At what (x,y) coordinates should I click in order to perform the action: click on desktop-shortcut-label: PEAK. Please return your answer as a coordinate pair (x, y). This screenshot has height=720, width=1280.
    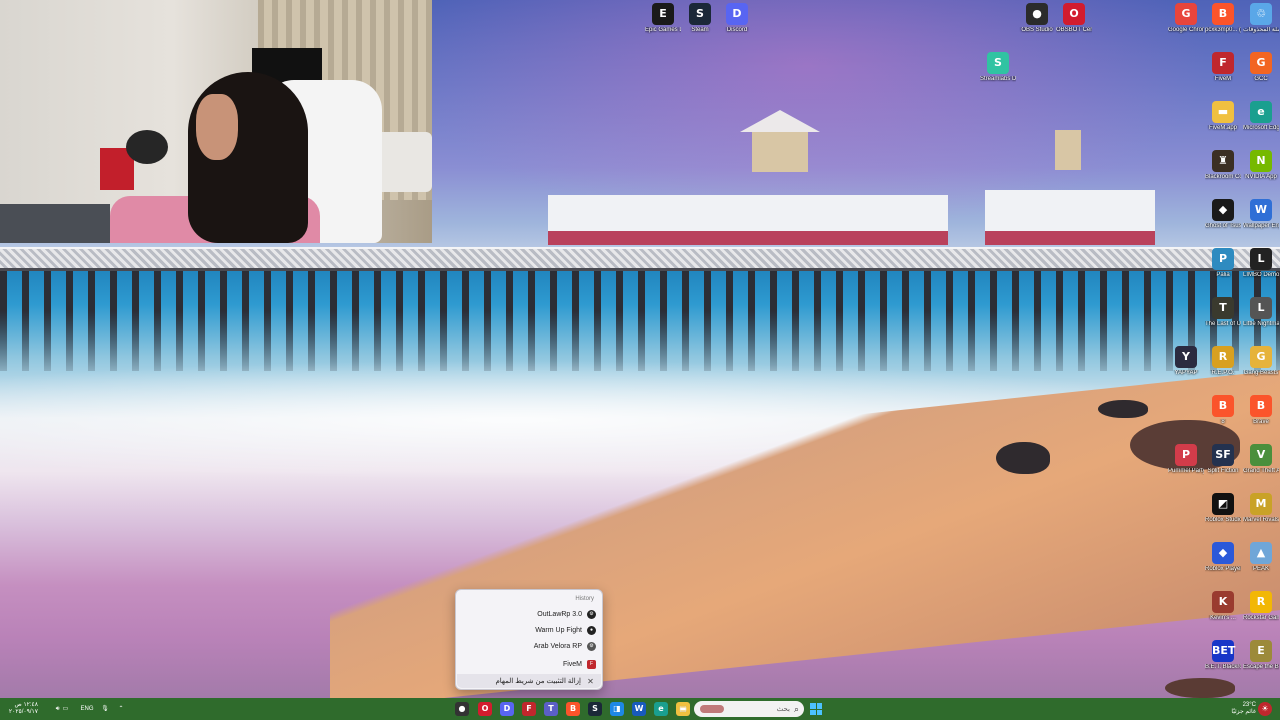
    Looking at the image, I should click on (1260, 569).